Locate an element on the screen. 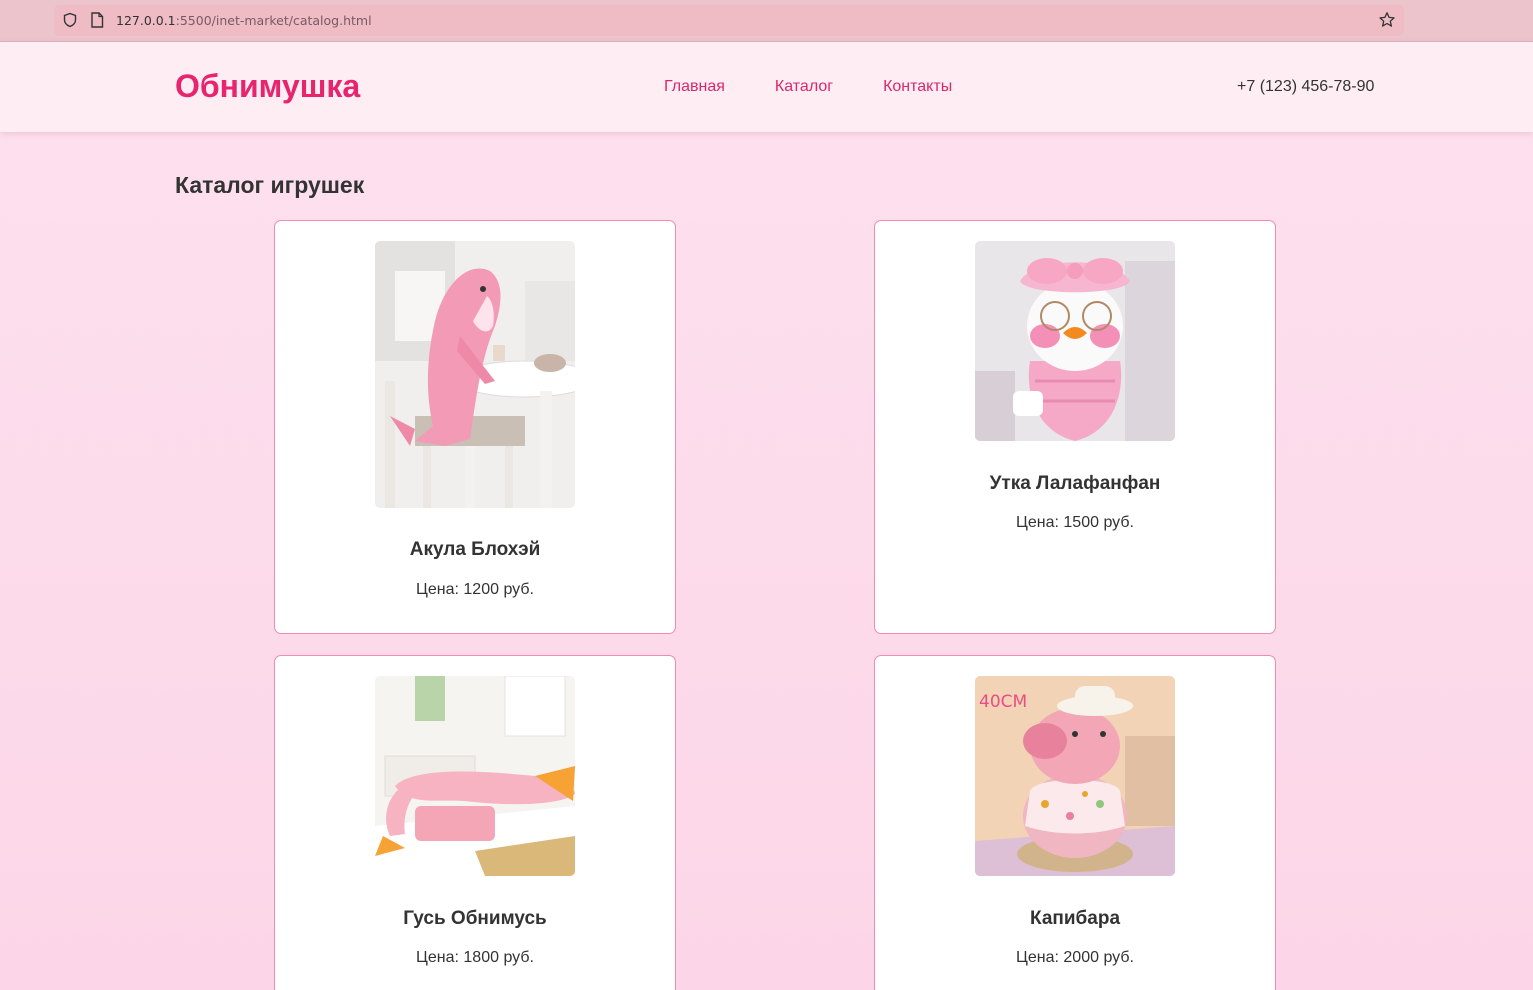 The width and height of the screenshot is (1533, 990). shield-icon is located at coordinates (70, 20).